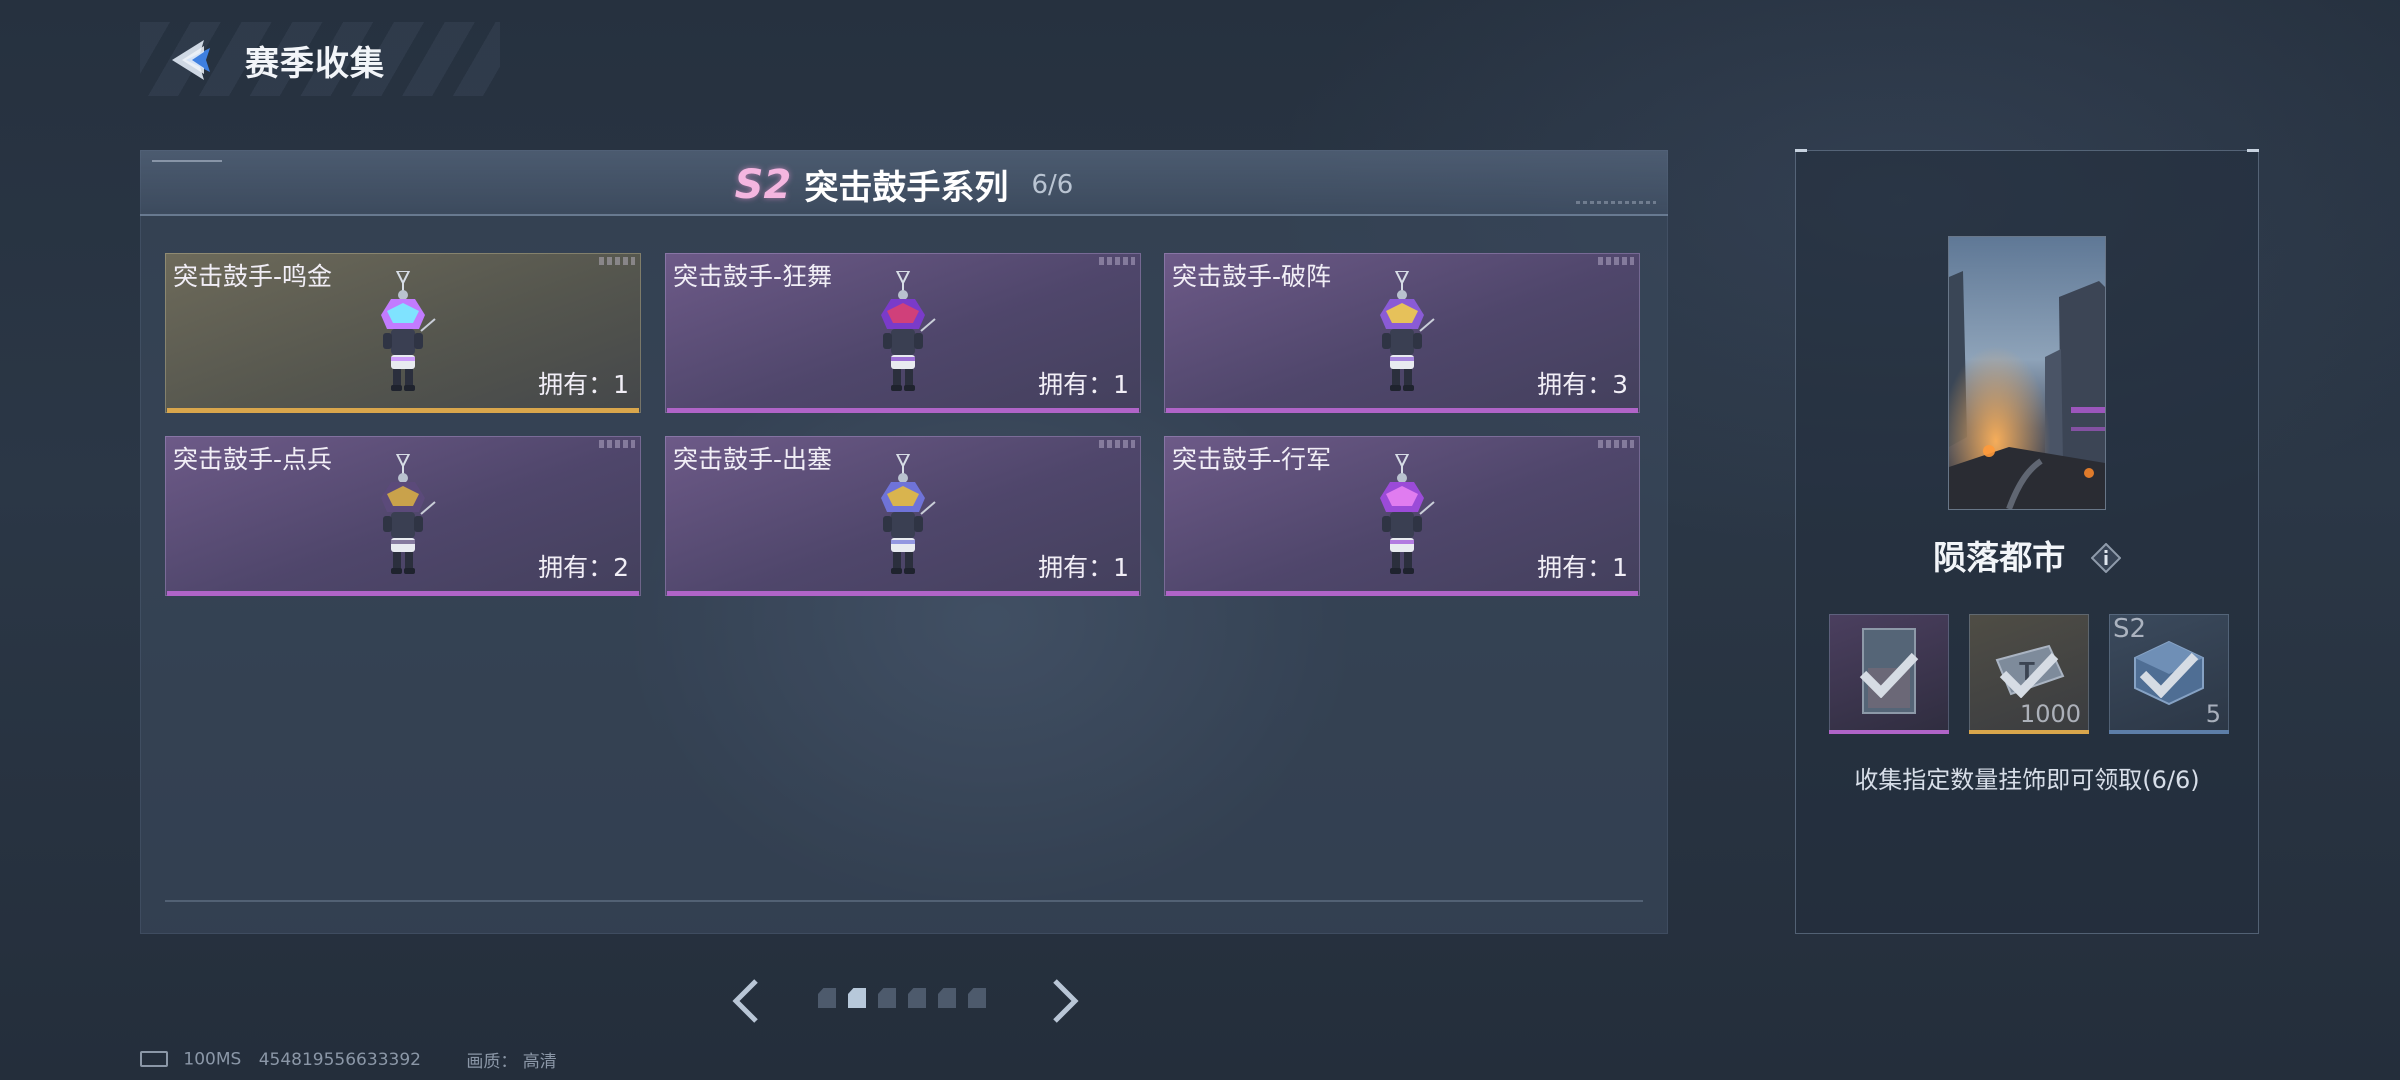  I want to click on ping-value: 100MS, so click(212, 1059).